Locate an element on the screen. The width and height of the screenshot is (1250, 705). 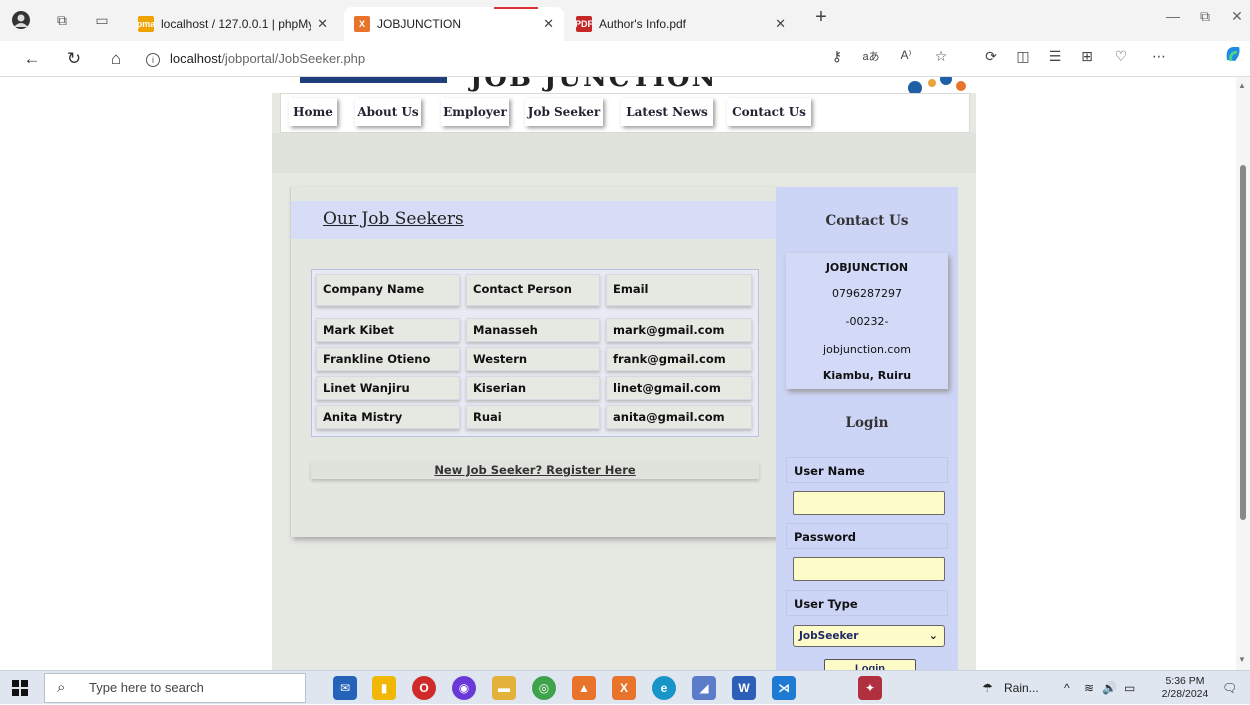
back-arrow-icon: ← is located at coordinates (32, 59).